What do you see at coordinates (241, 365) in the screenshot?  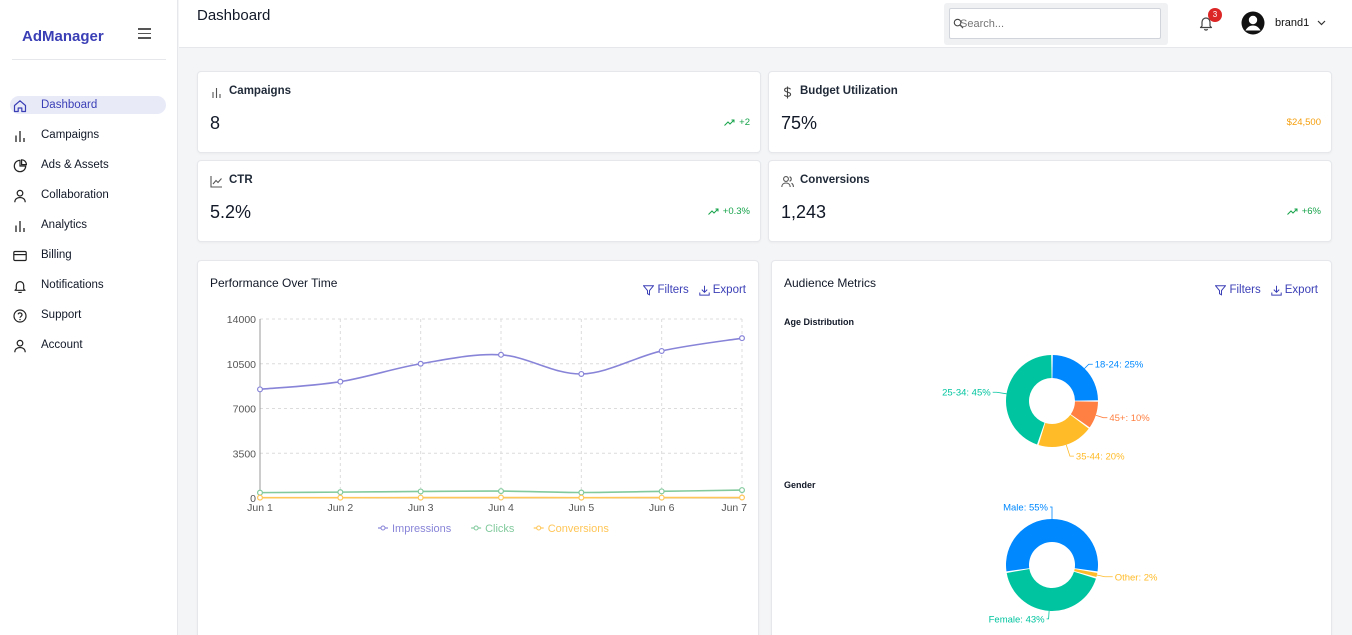 I see `y-tick-label: 10500` at bounding box center [241, 365].